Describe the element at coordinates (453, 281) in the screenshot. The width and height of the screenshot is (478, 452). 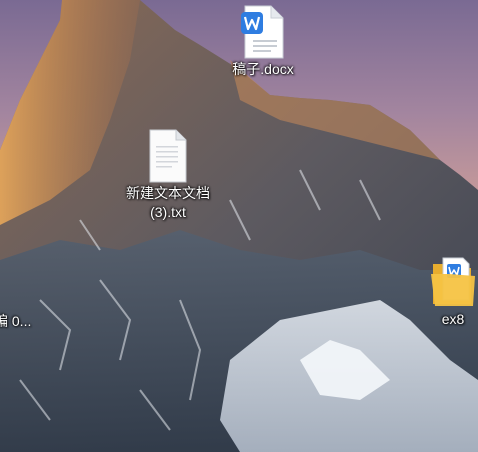
I see `folder-with-word-document-icon` at that location.